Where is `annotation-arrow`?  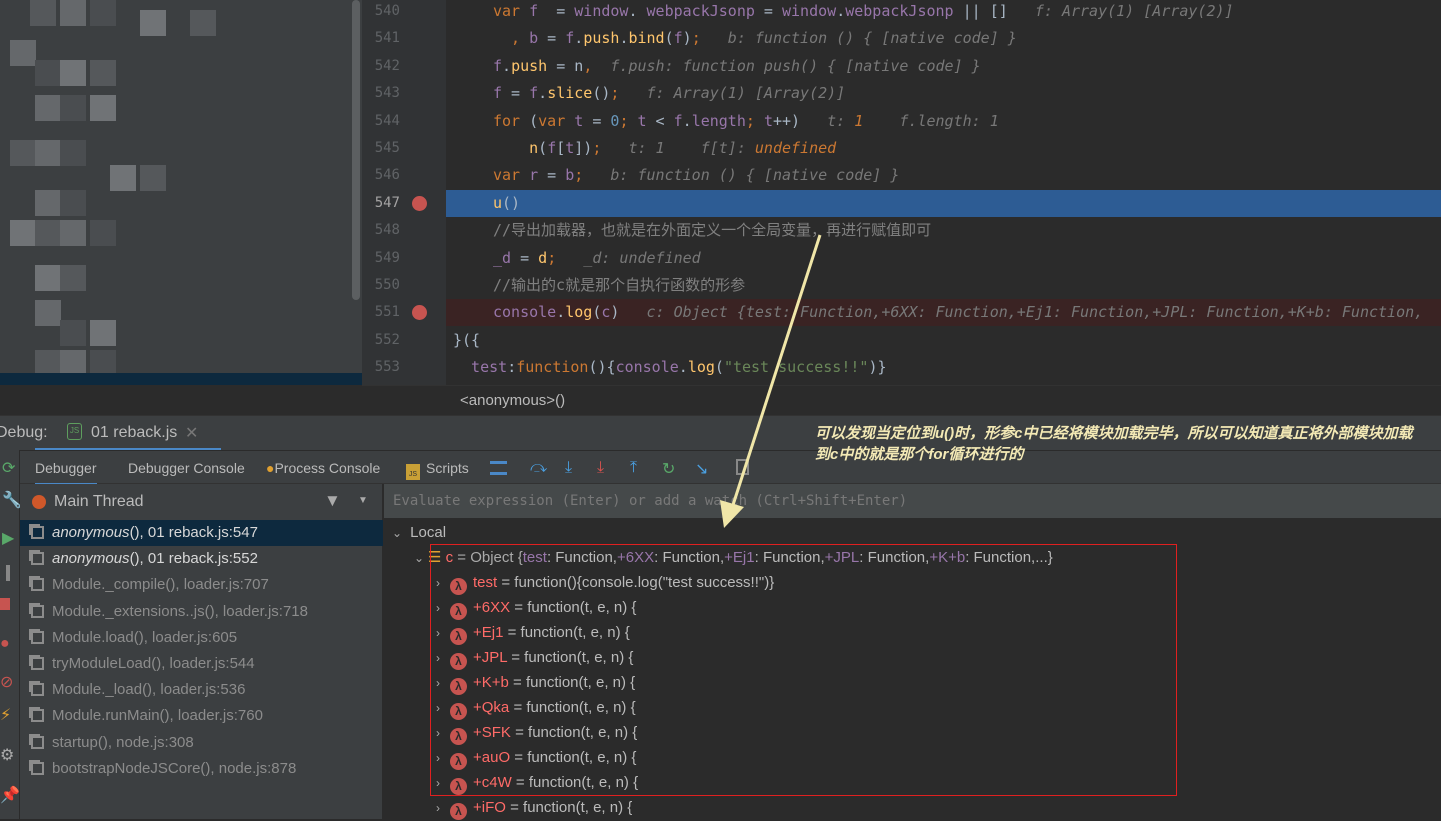 annotation-arrow is located at coordinates (771, 381).